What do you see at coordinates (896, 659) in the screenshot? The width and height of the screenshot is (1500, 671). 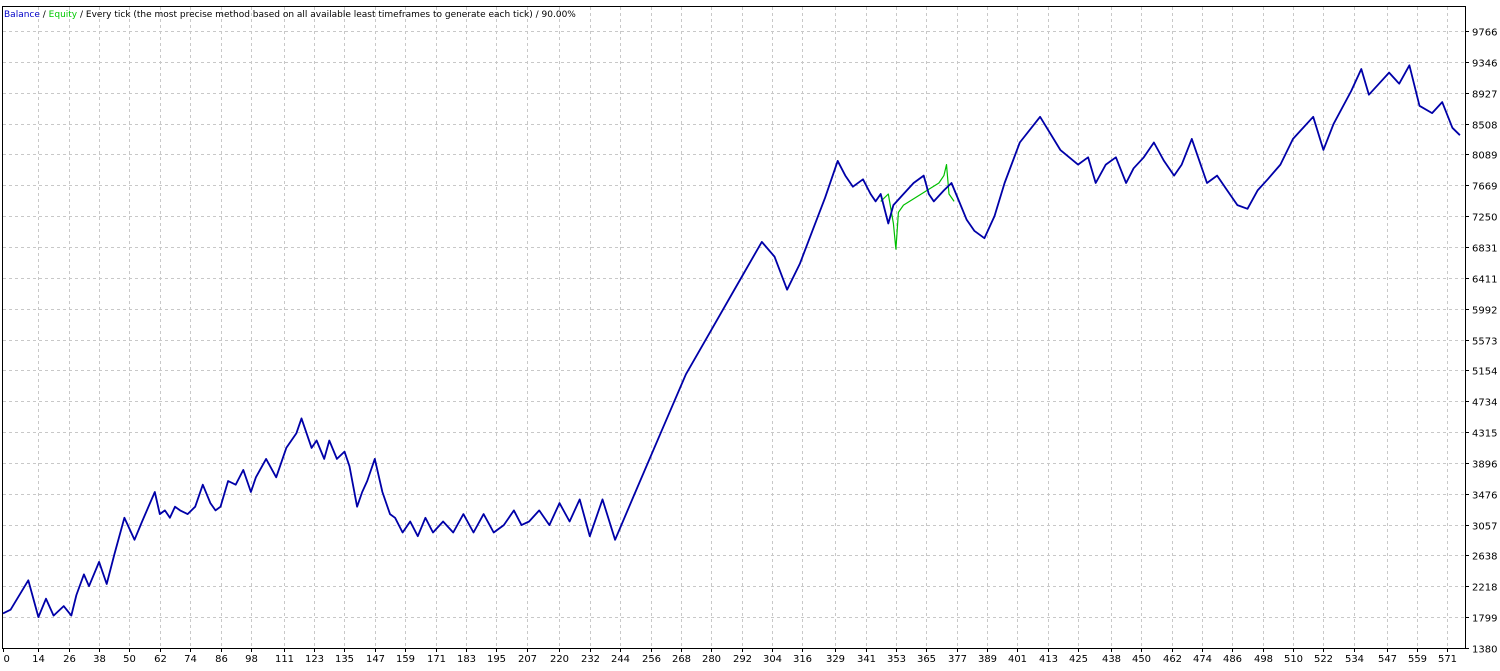 I see `x-tick-label: 353` at bounding box center [896, 659].